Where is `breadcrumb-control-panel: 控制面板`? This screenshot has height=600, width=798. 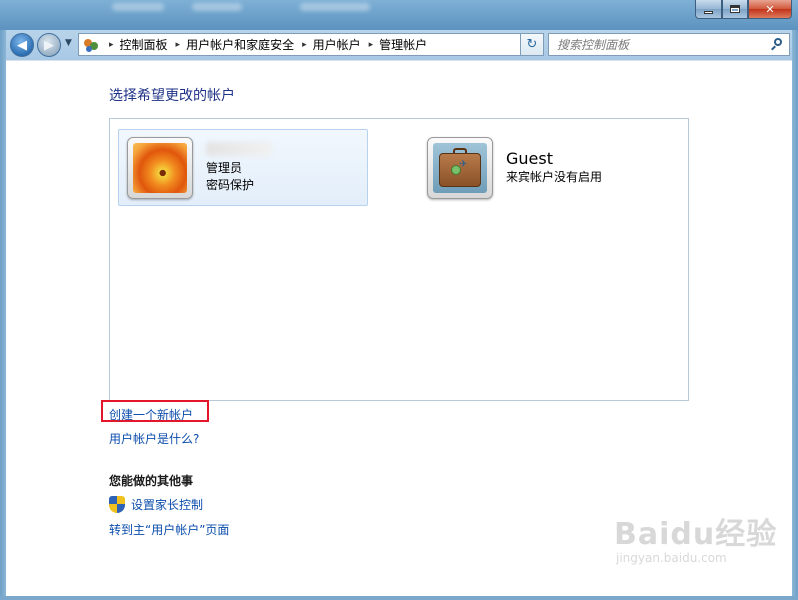
breadcrumb-control-panel: 控制面板 is located at coordinates (144, 44).